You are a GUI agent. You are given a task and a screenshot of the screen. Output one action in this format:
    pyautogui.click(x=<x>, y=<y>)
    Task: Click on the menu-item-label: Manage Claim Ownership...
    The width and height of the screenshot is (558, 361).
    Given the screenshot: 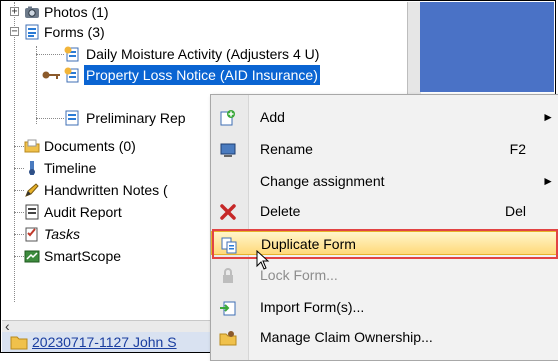 What is the action you would take?
    pyautogui.click(x=346, y=337)
    